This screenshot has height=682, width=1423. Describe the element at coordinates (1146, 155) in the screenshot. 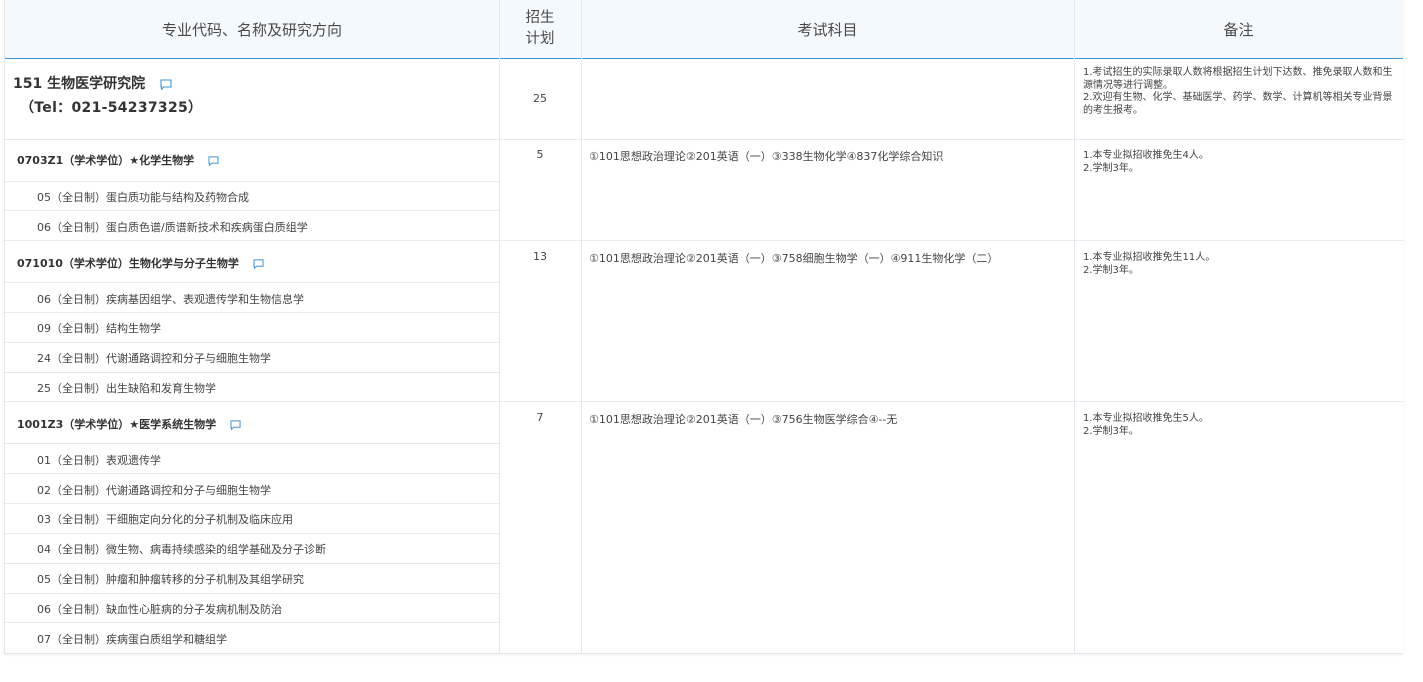

I see `note-line: 1.本专业拟招收推免生4人。` at that location.